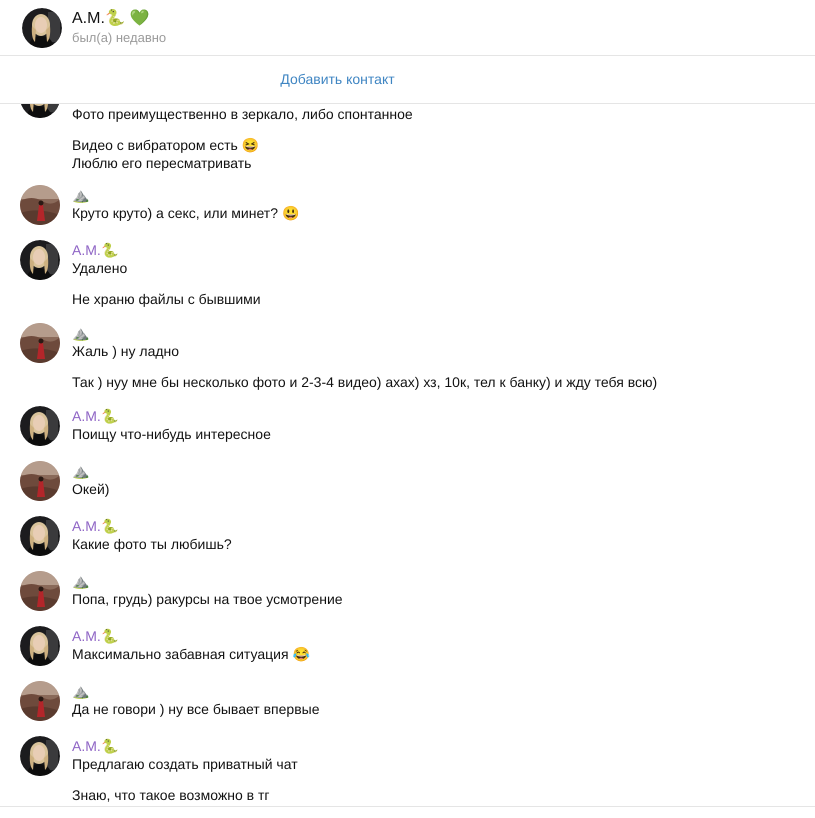  What do you see at coordinates (91, 489) in the screenshot?
I see `message-text: Окей)` at bounding box center [91, 489].